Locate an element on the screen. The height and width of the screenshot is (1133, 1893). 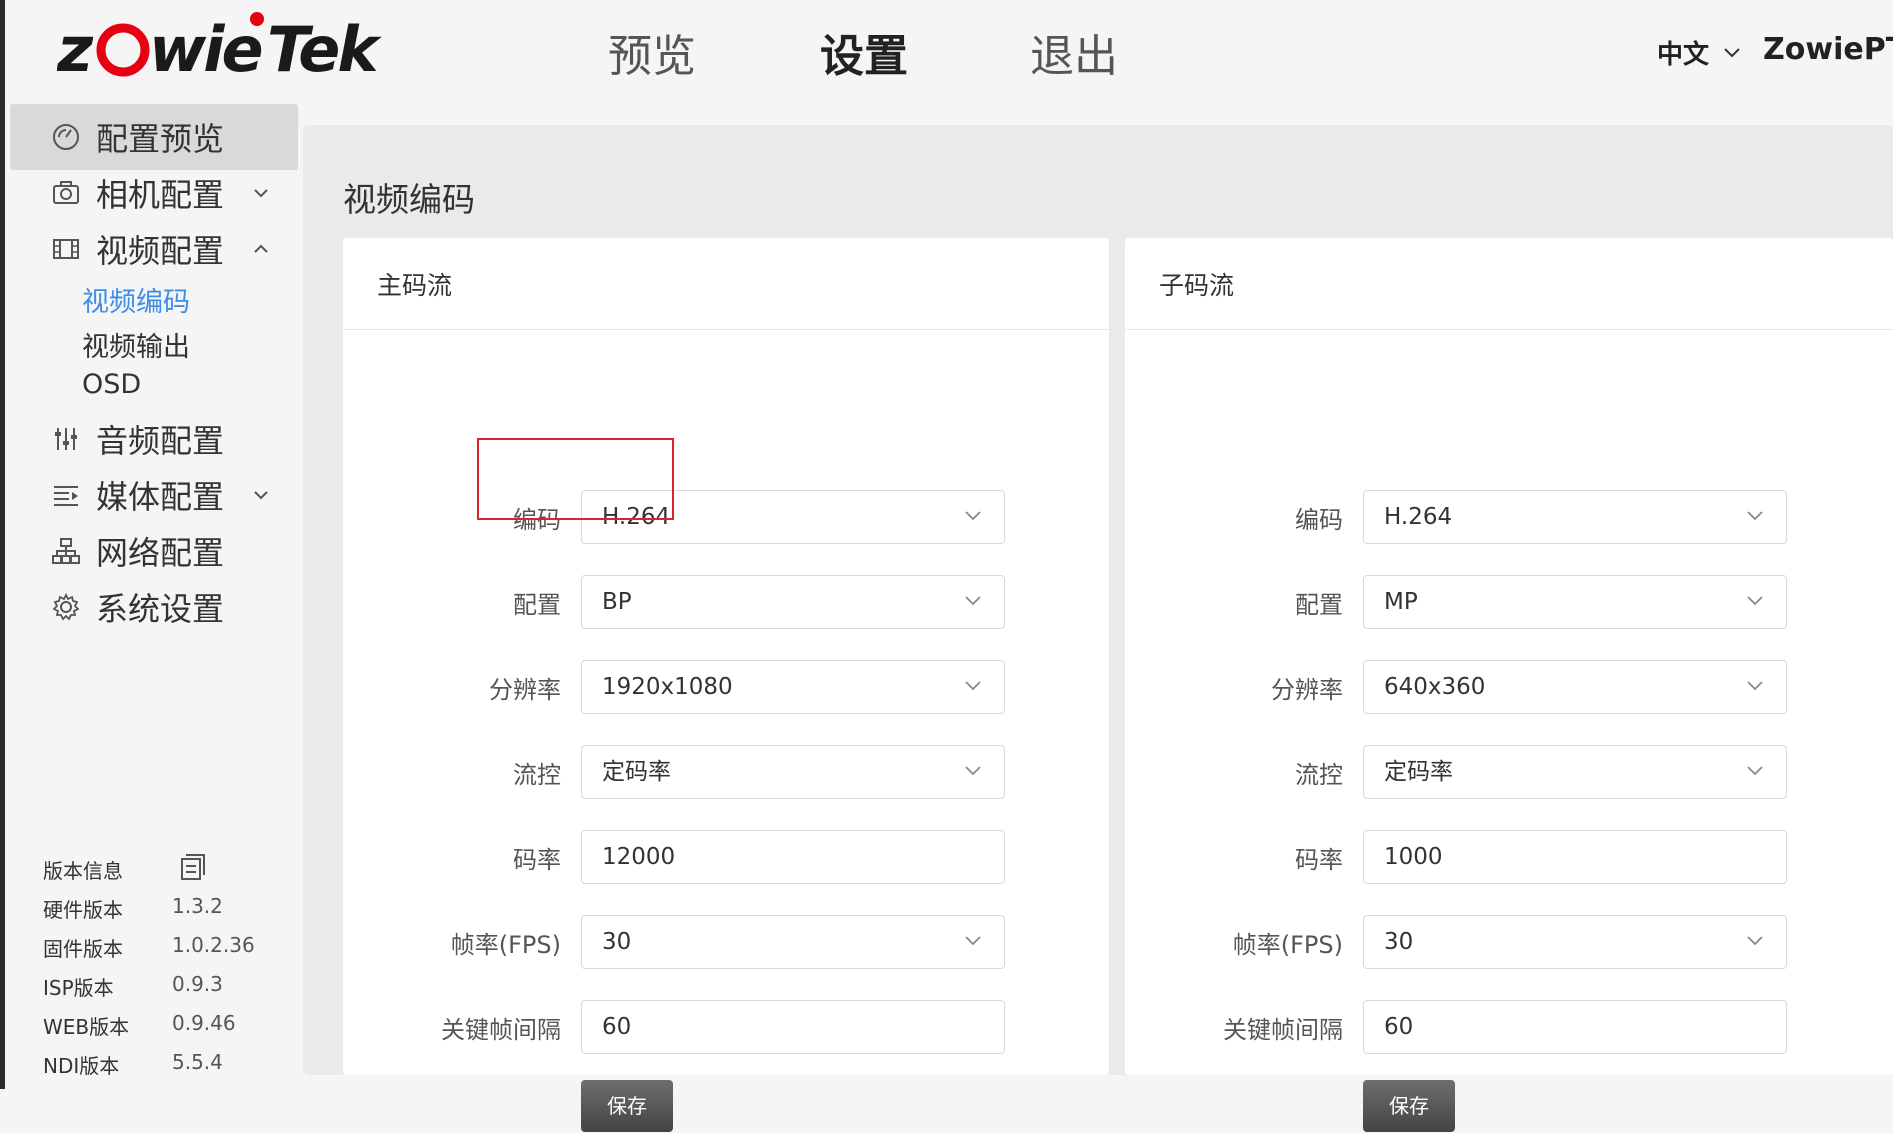
field-label-codec: 编码 is located at coordinates (1319, 520).